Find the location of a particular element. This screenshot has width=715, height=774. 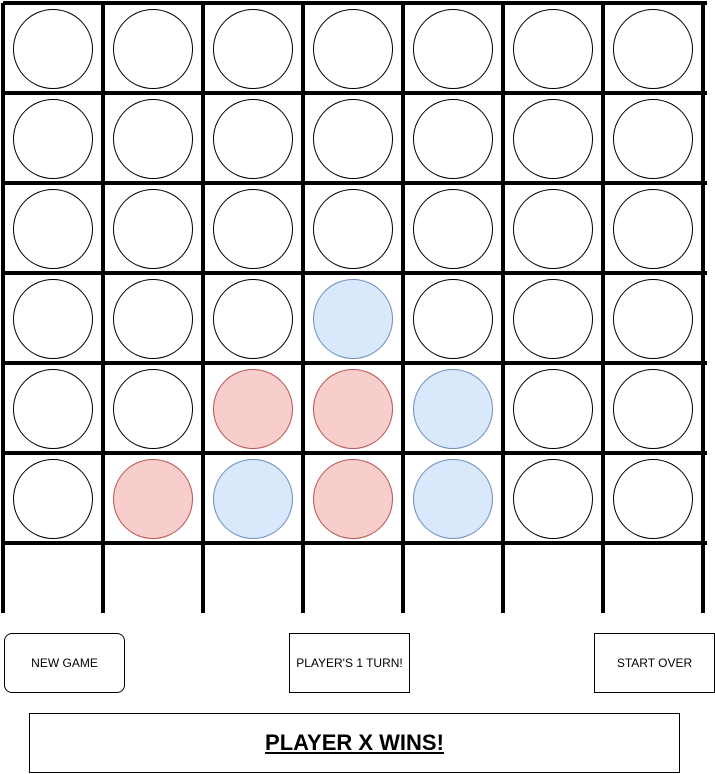

board-slot-r4-c2-red is located at coordinates (253, 409).